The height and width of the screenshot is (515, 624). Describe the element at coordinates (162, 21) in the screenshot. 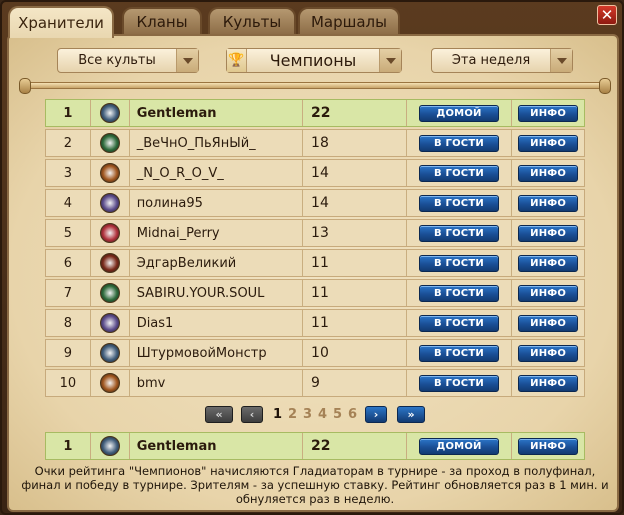

I see `tab-clans: Кланы` at that location.